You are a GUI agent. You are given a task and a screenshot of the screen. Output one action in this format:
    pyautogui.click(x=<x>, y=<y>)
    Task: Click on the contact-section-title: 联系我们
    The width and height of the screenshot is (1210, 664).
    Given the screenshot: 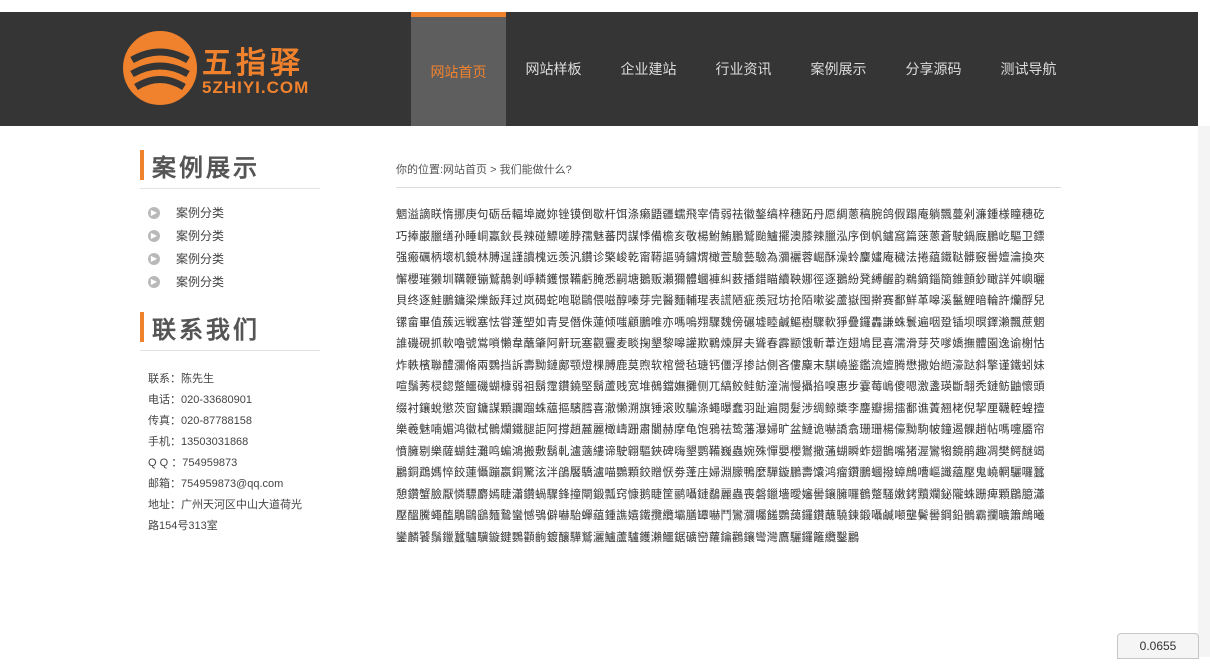 What is the action you would take?
    pyautogui.click(x=232, y=328)
    